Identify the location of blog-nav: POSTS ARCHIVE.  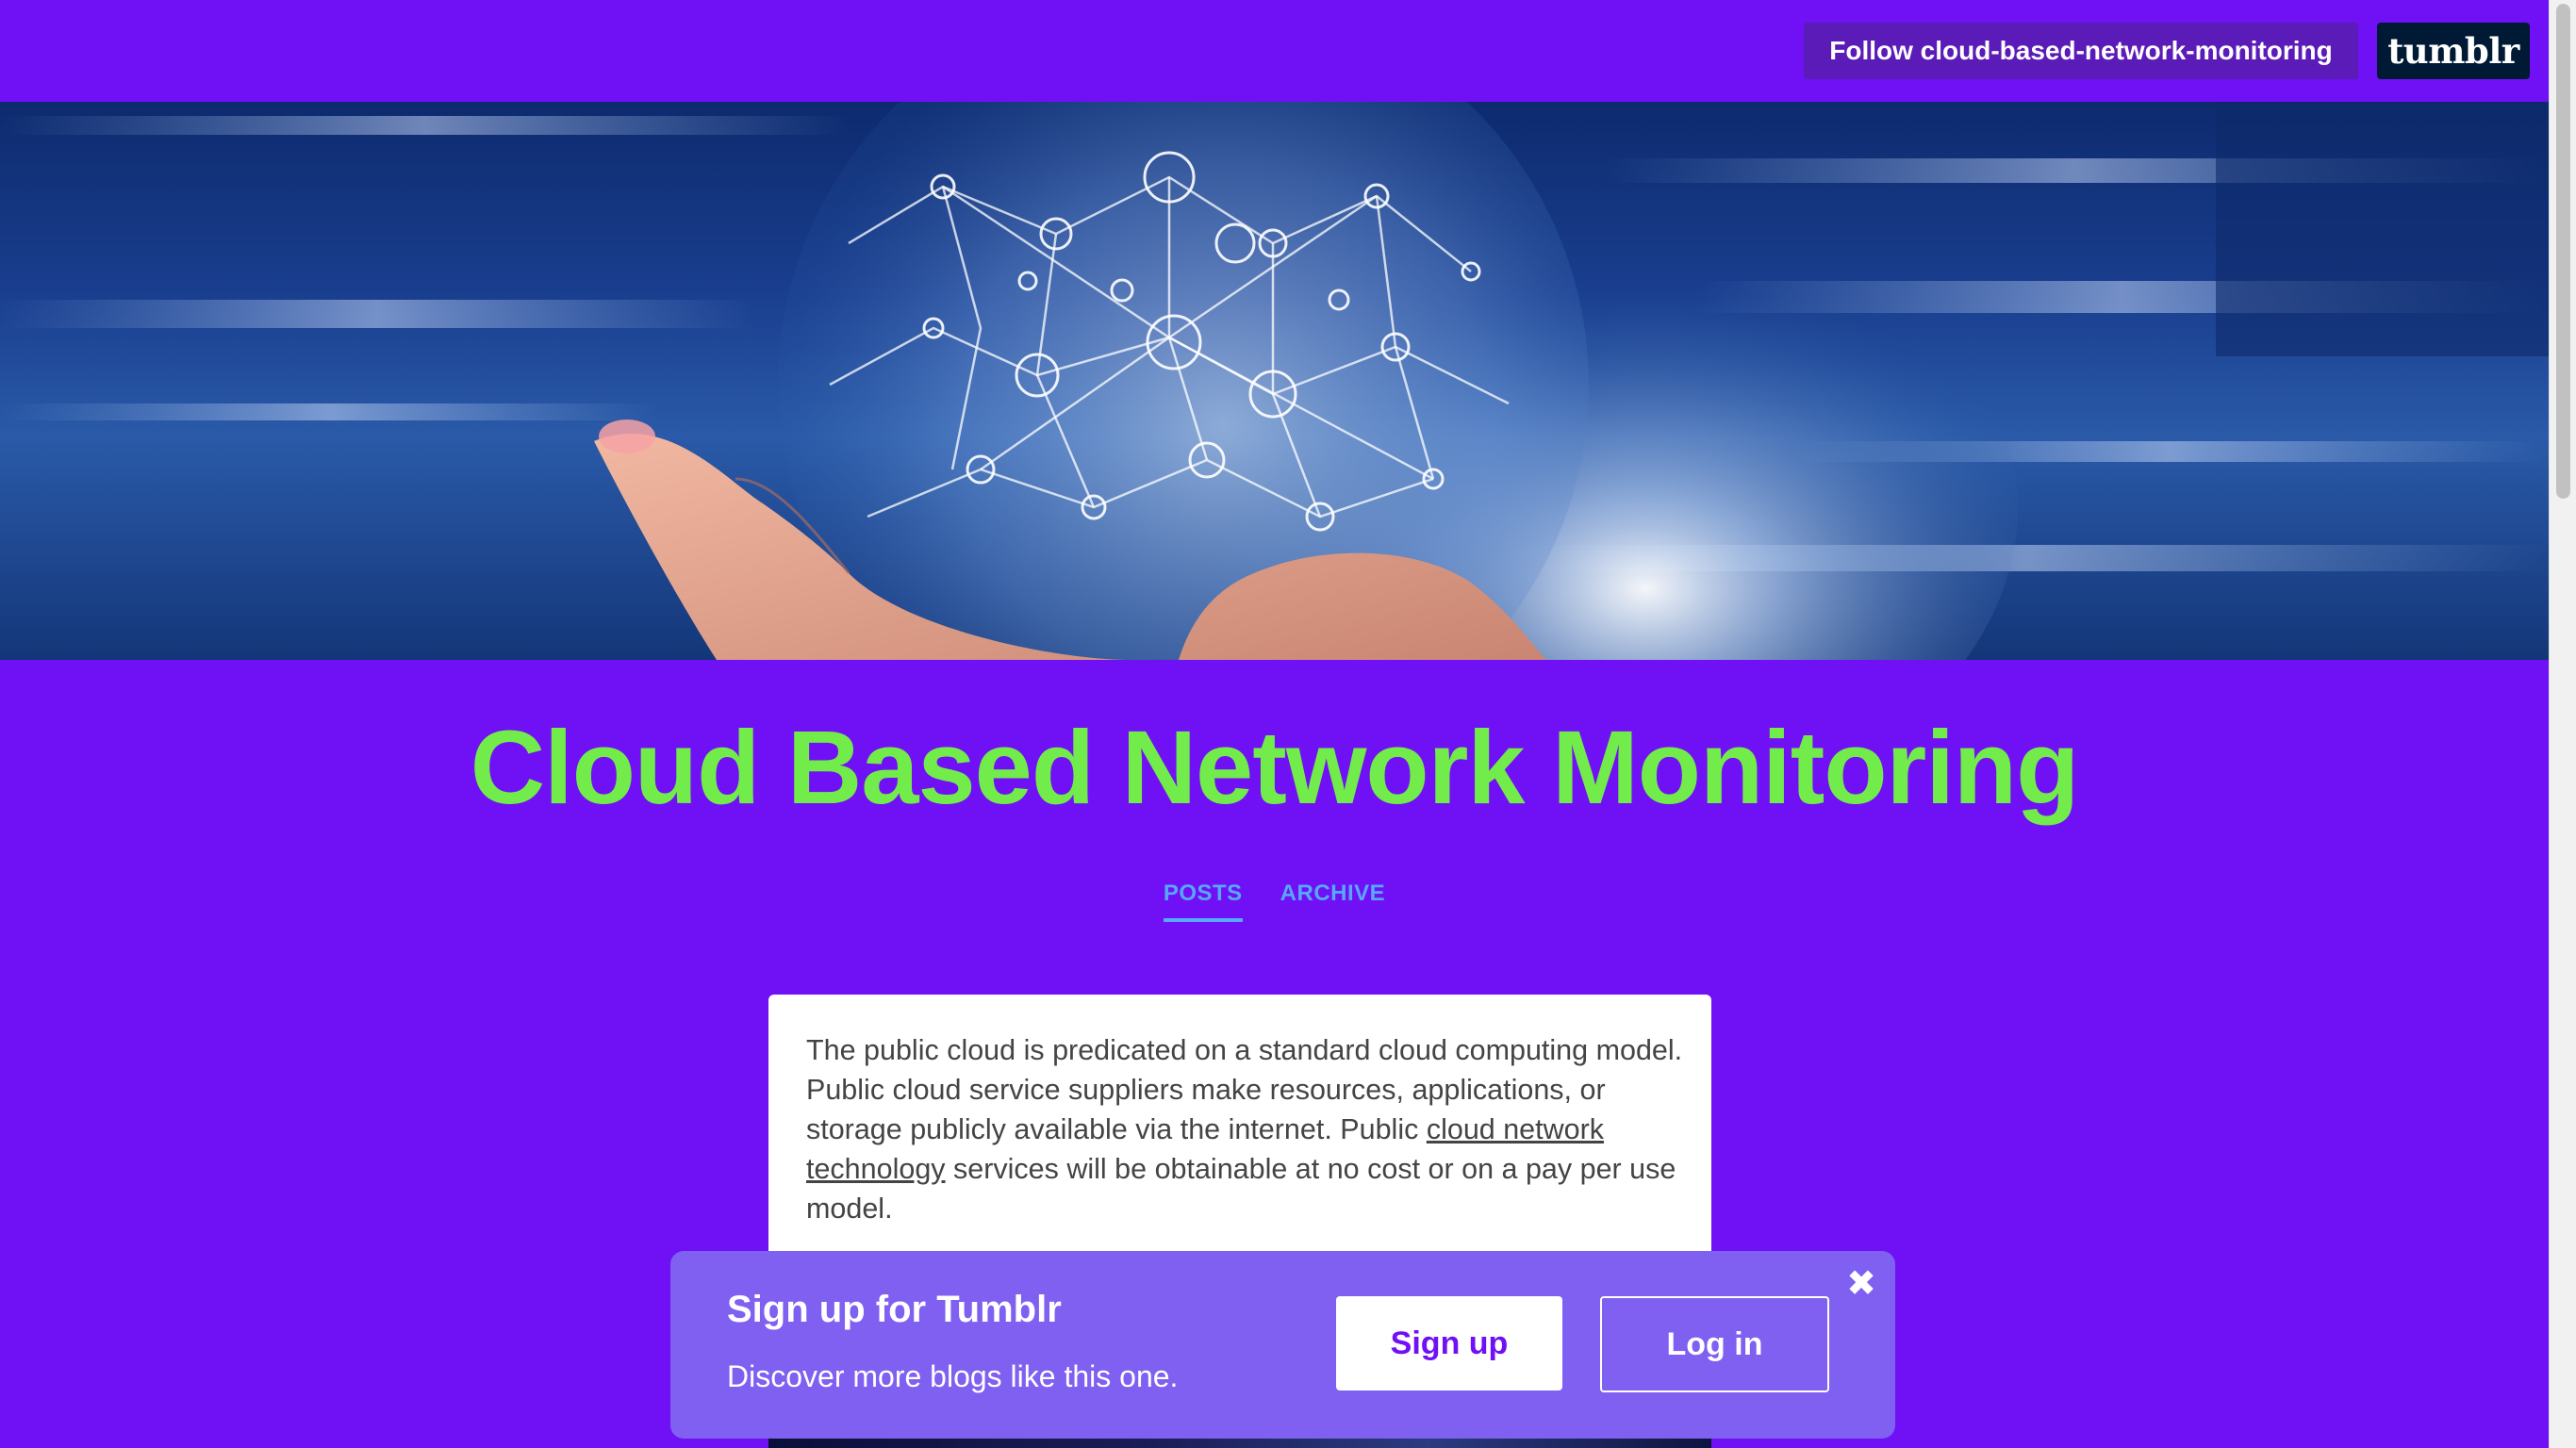
(1274, 904).